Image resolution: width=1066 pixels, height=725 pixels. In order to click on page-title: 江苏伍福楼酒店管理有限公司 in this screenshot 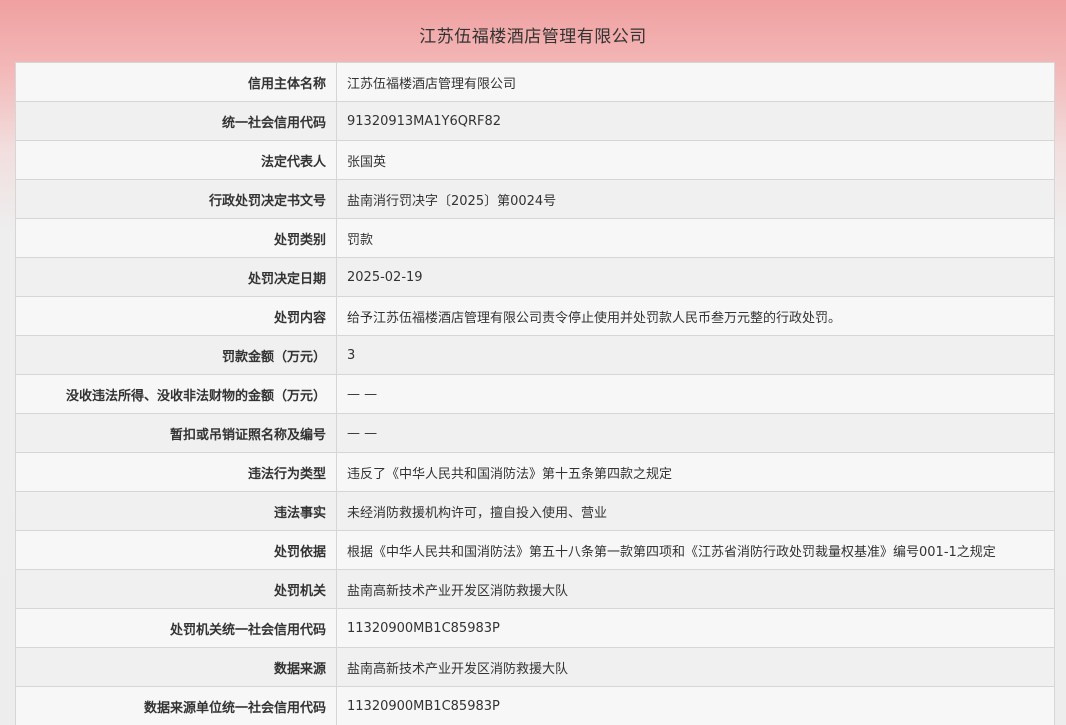, I will do `click(533, 37)`.